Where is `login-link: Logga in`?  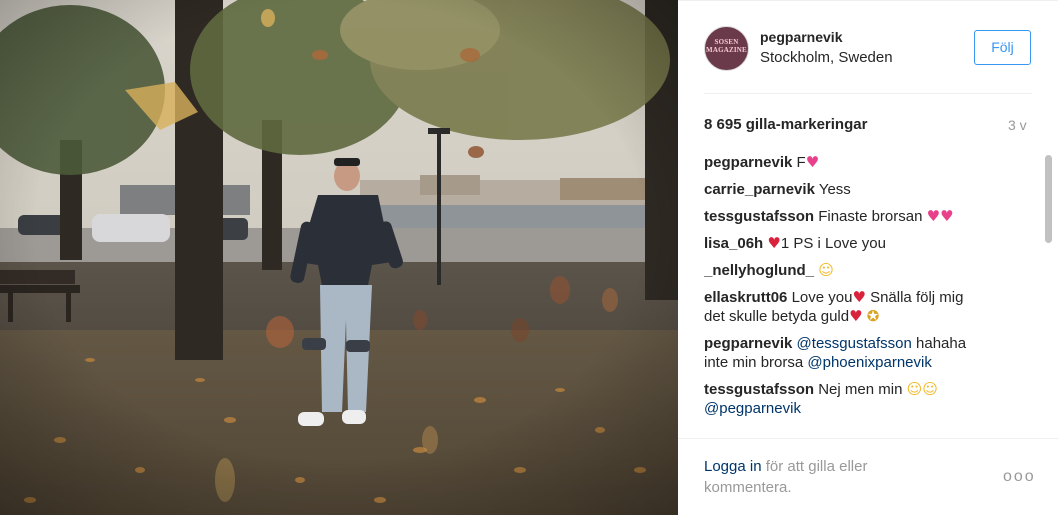 login-link: Logga in is located at coordinates (733, 466).